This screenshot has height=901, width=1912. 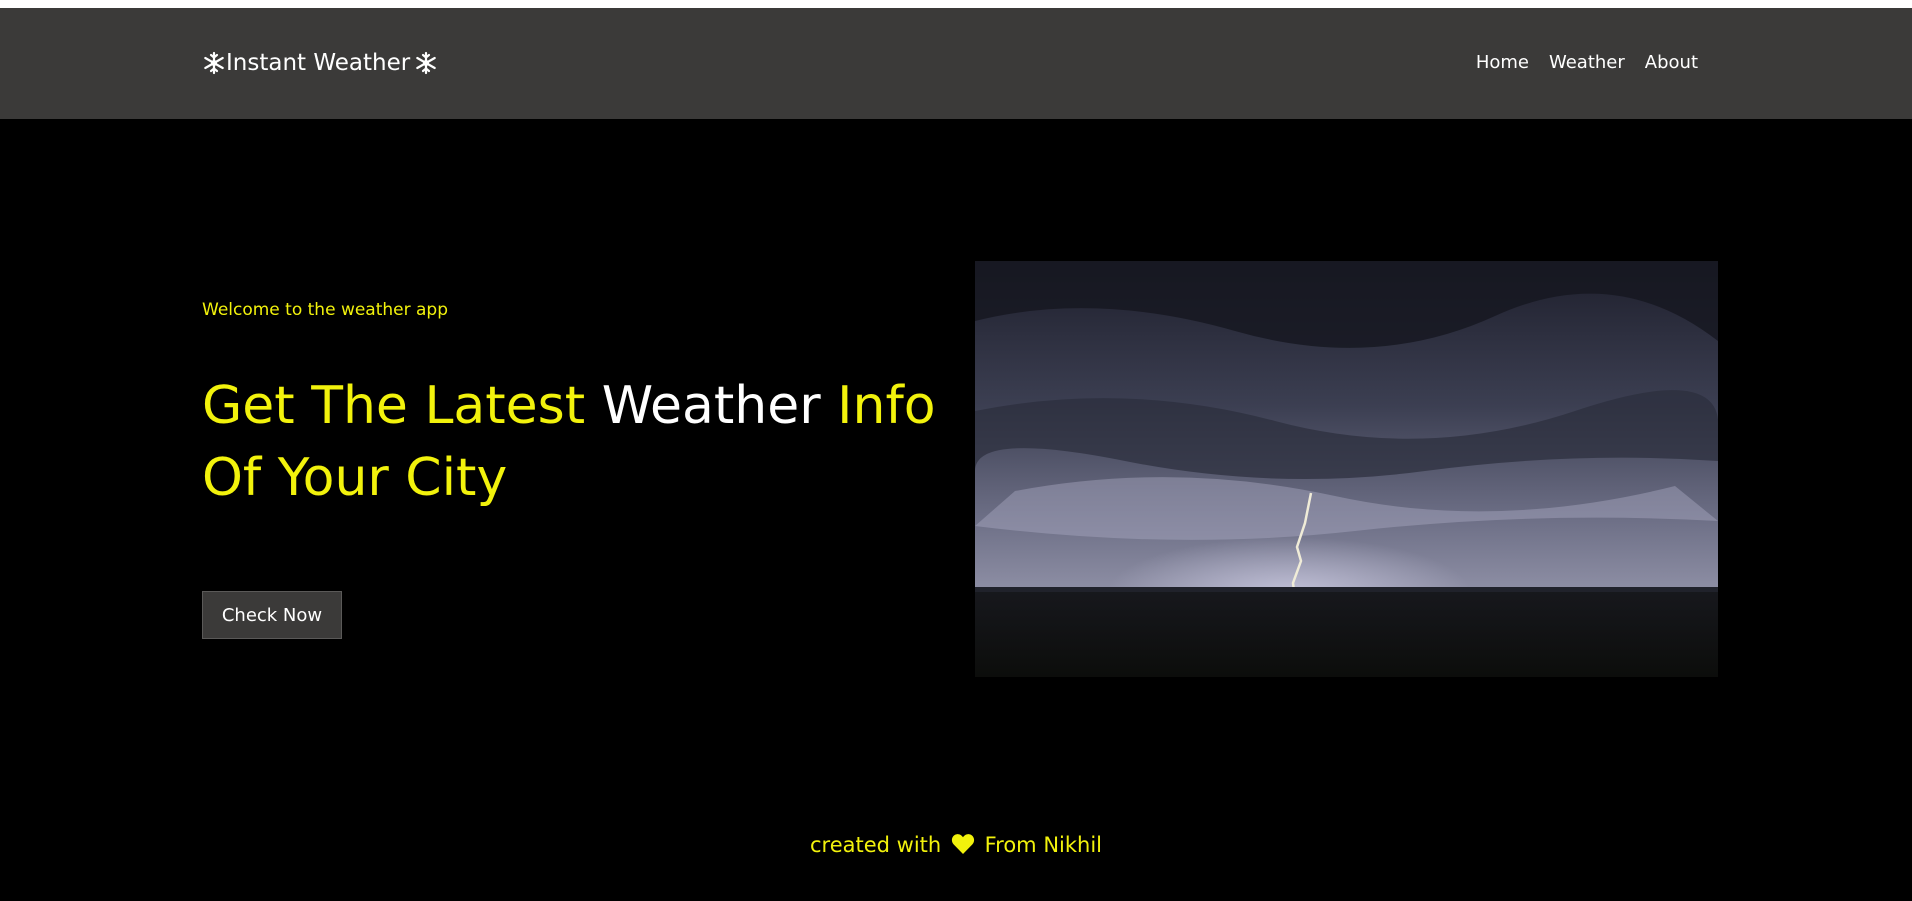 I want to click on headline-part-2: Weather, so click(x=711, y=406).